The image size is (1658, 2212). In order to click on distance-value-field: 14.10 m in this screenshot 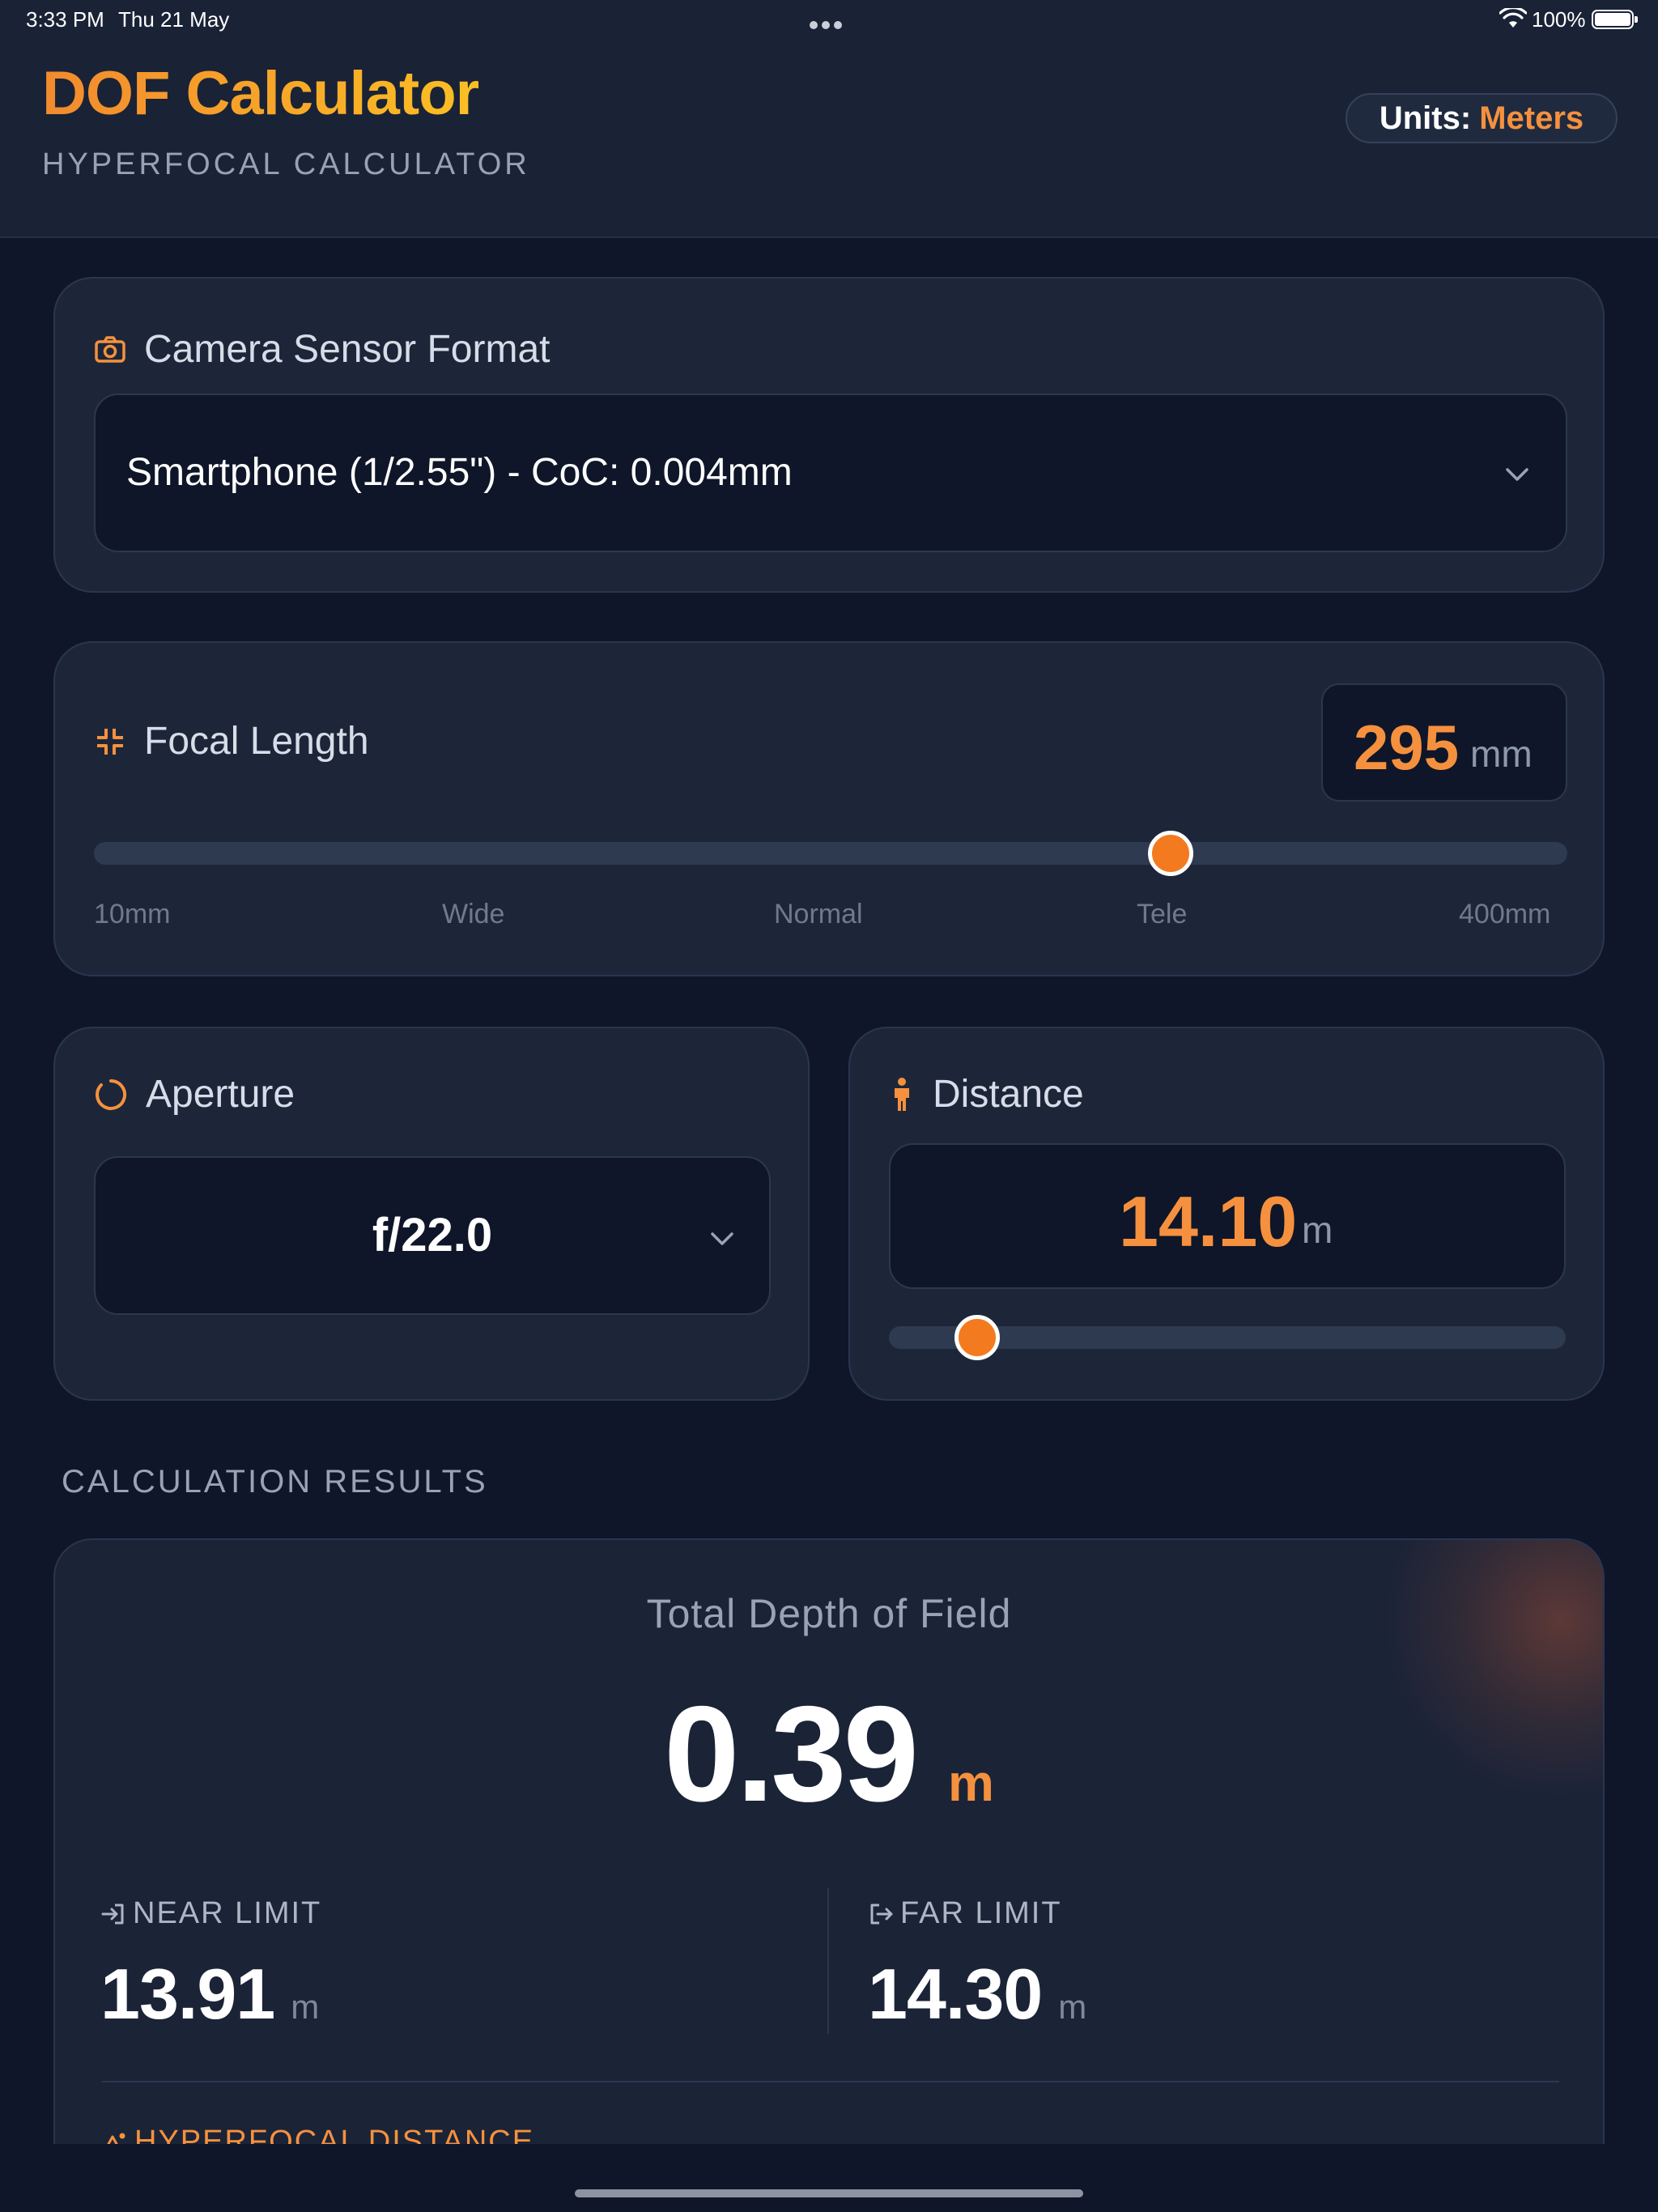, I will do `click(1227, 1216)`.